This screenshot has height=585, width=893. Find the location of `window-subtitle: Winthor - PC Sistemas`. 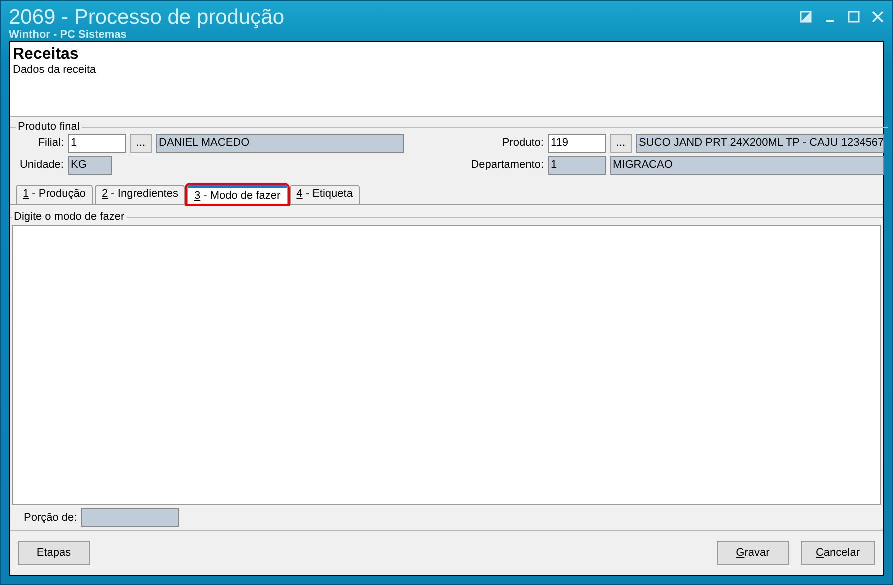

window-subtitle: Winthor - PC Sistemas is located at coordinates (68, 35).